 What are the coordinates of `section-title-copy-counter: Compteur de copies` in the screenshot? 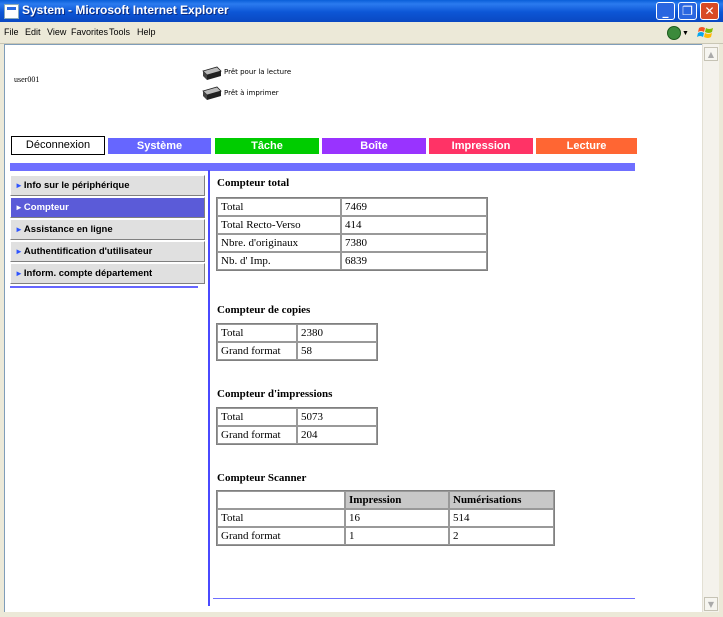 It's located at (264, 310).